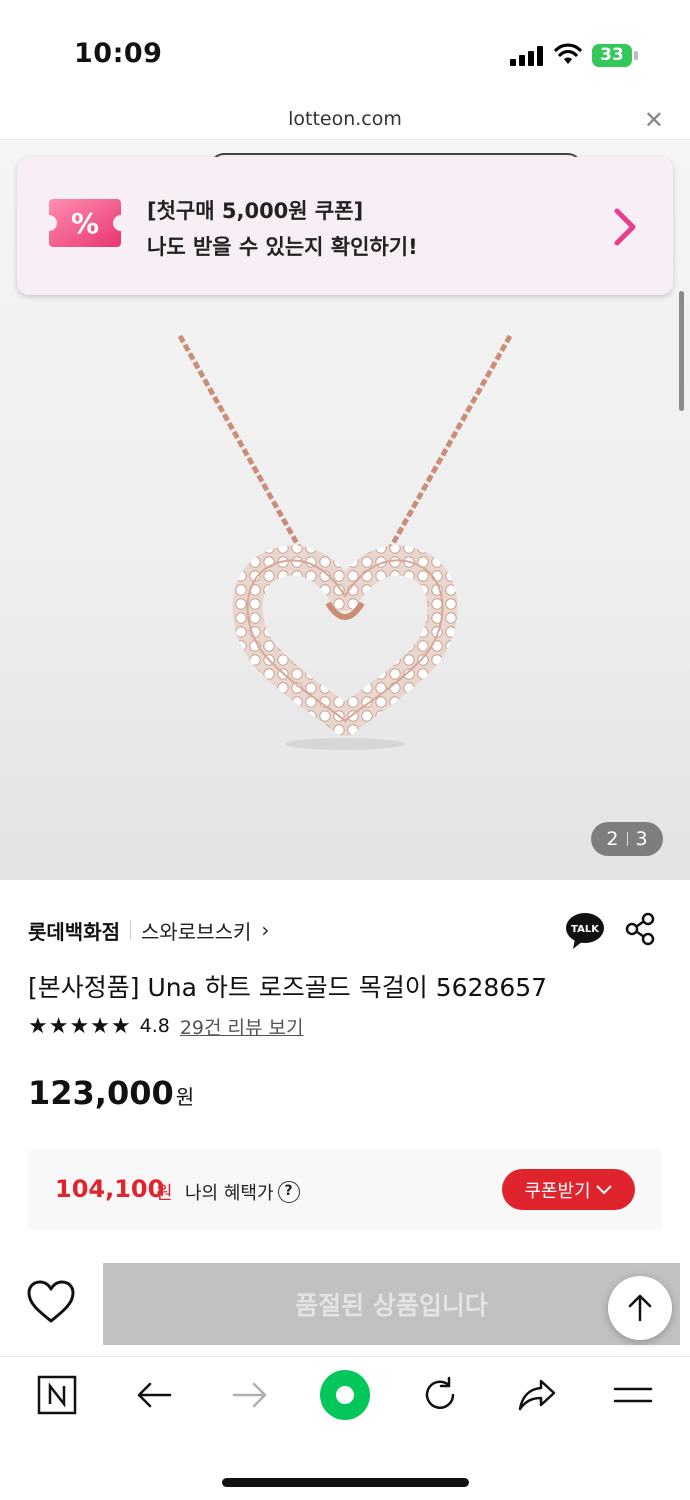 The image size is (690, 1500). Describe the element at coordinates (640, 929) in the screenshot. I see `share-icon` at that location.